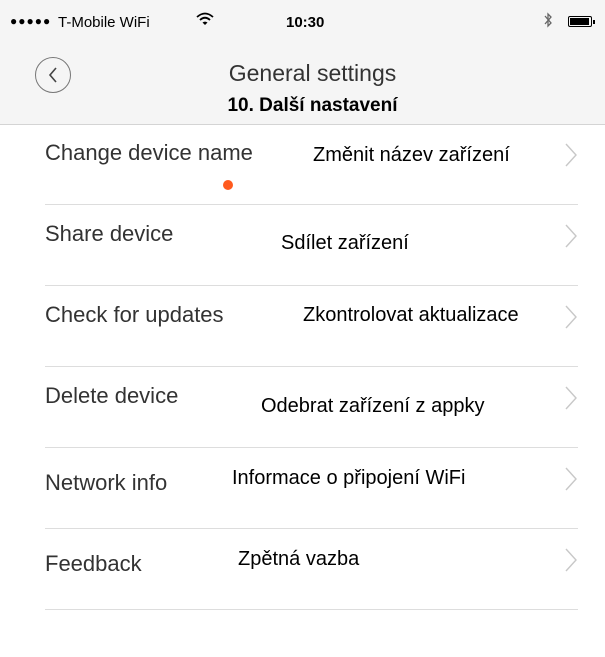 The width and height of the screenshot is (605, 657). What do you see at coordinates (305, 22) in the screenshot?
I see `status-time: 10:30` at bounding box center [305, 22].